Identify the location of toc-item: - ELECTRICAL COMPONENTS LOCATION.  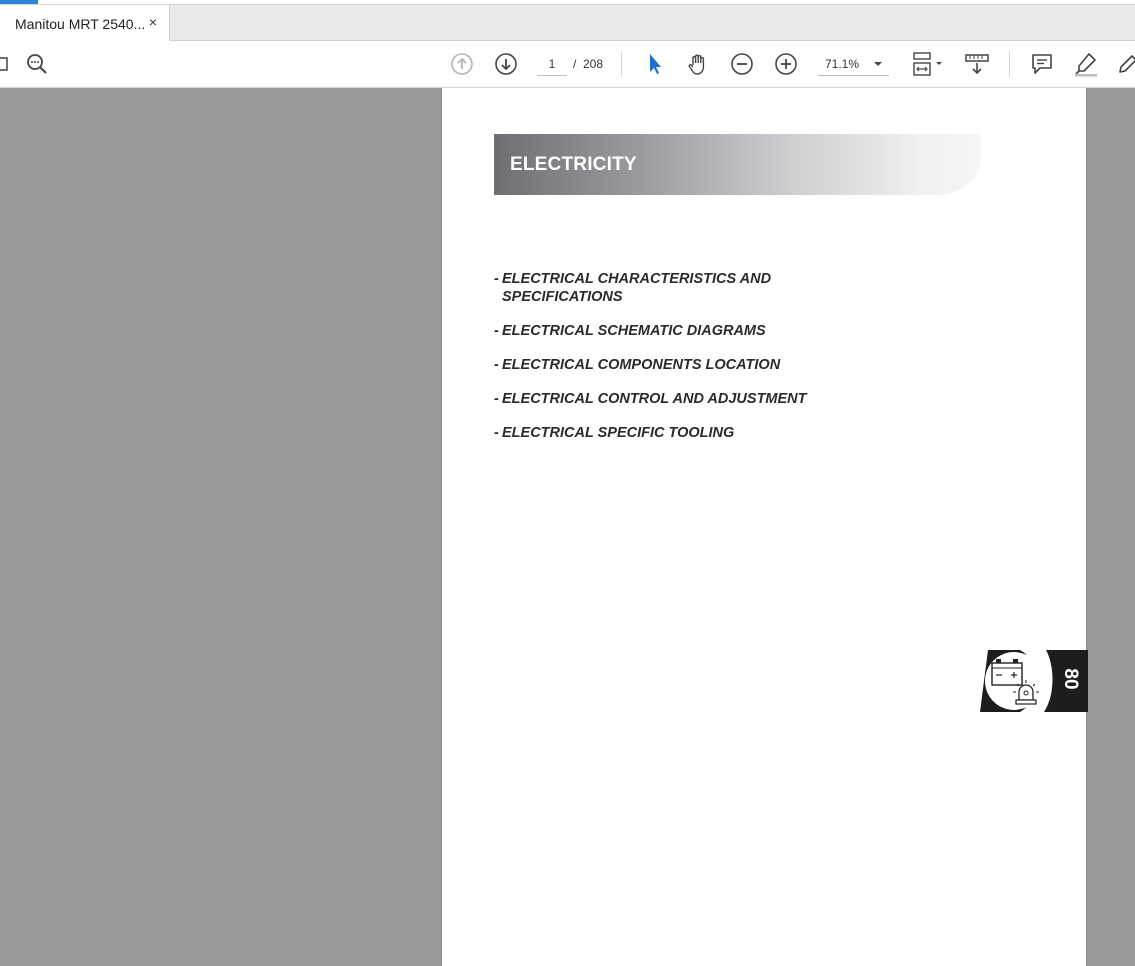
(694, 365).